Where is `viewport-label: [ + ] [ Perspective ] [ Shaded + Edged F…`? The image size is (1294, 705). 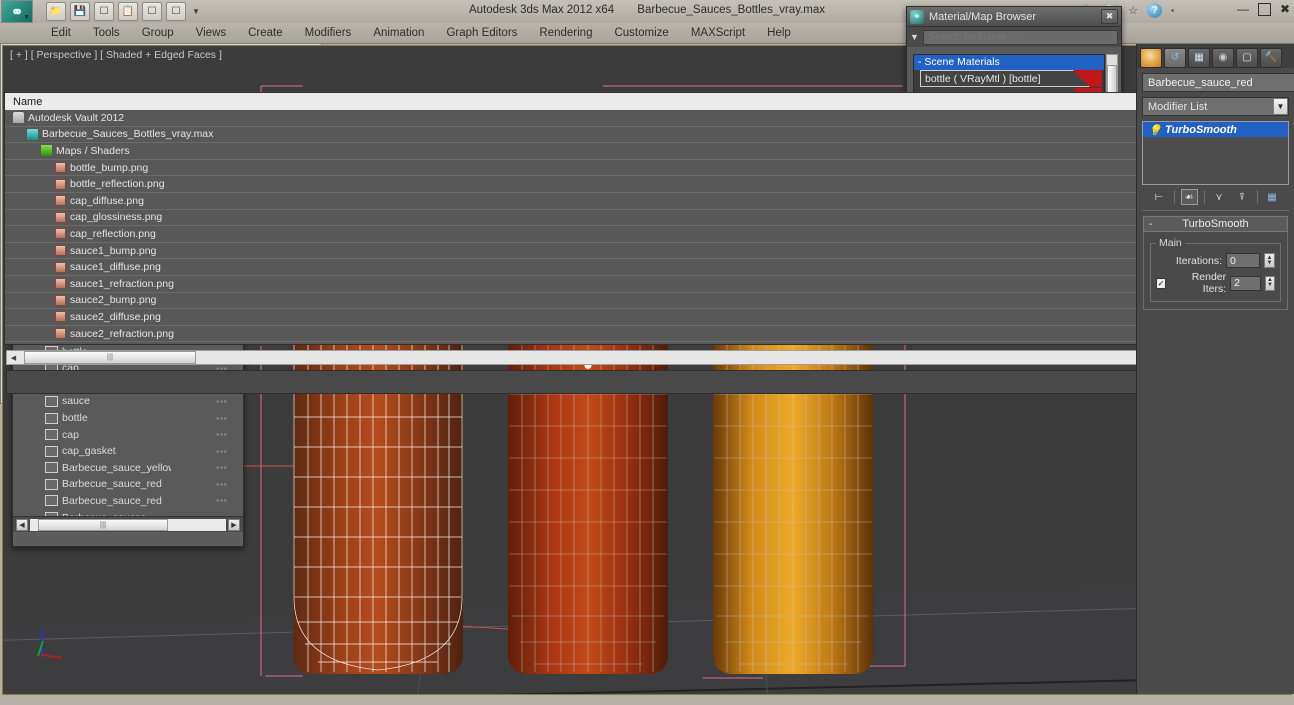
viewport-label: [ + ] [ Perspective ] [ Shaded + Edged F… is located at coordinates (116, 55).